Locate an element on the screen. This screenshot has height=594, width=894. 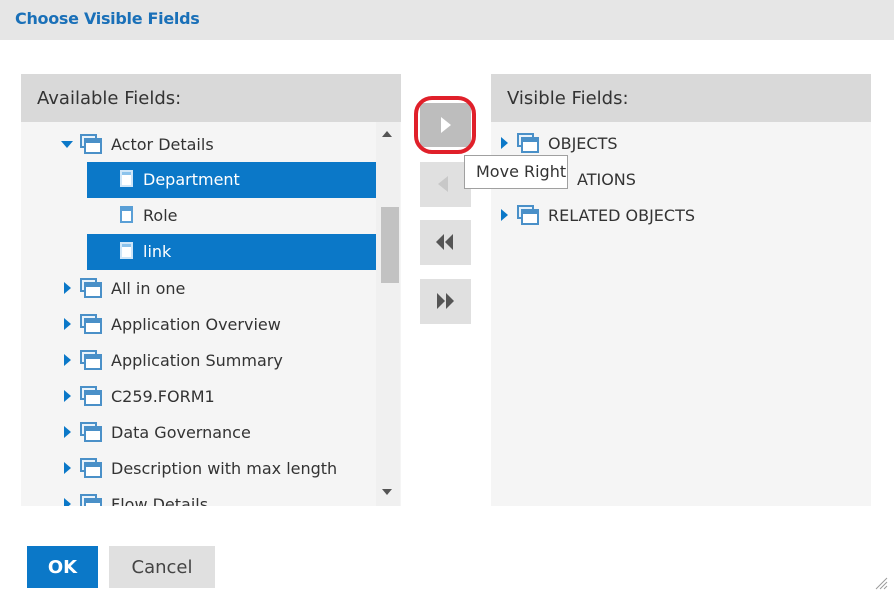
move-all-right-button is located at coordinates (445, 301).